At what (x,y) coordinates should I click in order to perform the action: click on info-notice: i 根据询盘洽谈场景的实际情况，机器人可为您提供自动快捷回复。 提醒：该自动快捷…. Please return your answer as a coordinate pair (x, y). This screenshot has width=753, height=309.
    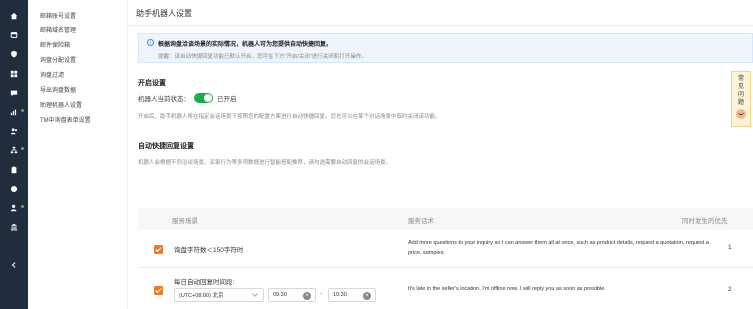
    Looking at the image, I should click on (445, 48).